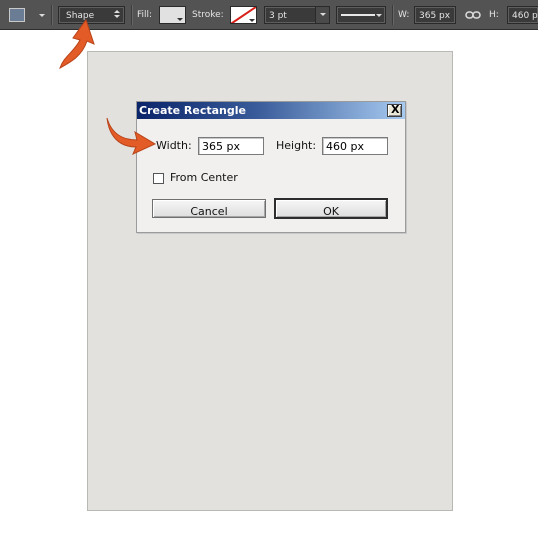  What do you see at coordinates (145, 15) in the screenshot?
I see `fill-label: Fill:` at bounding box center [145, 15].